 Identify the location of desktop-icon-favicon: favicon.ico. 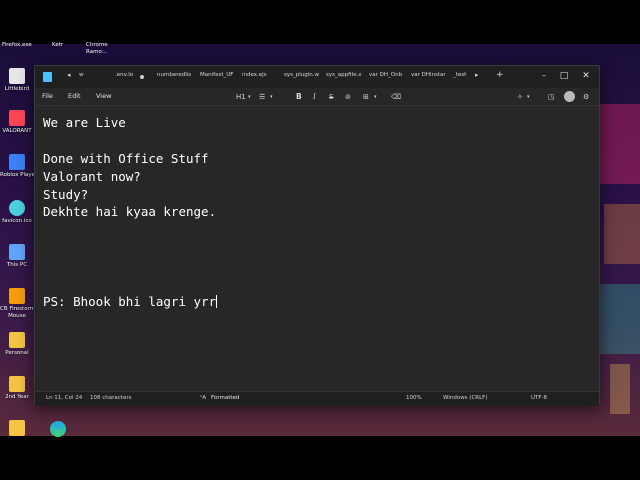
(17, 212).